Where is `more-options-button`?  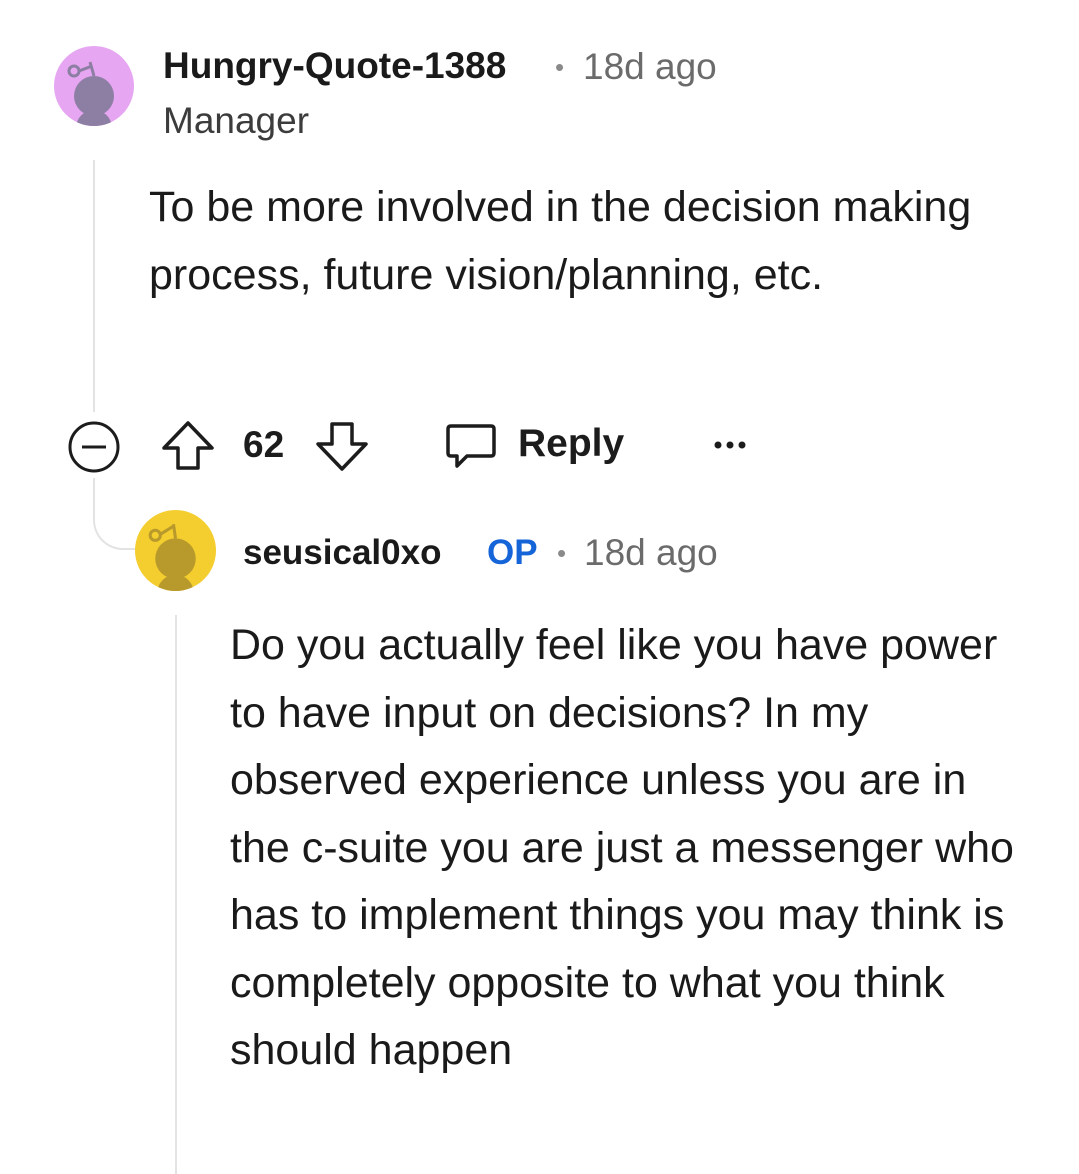
more-options-button is located at coordinates (730, 445).